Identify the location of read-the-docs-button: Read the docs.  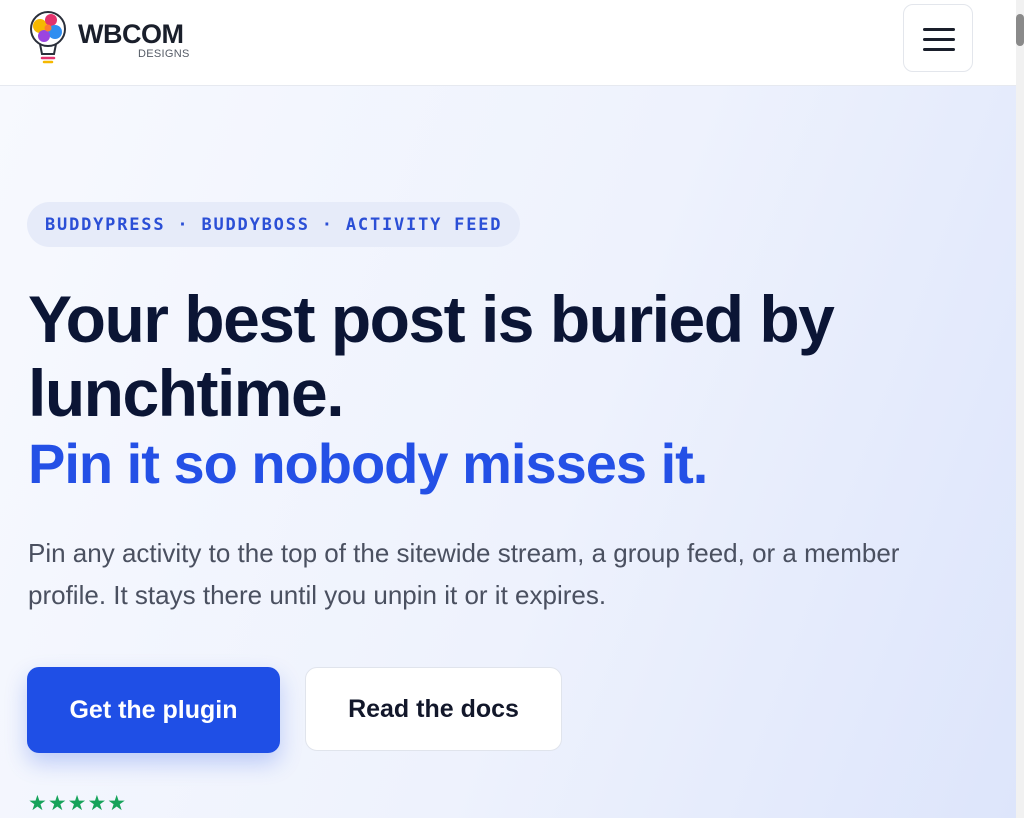
(433, 709).